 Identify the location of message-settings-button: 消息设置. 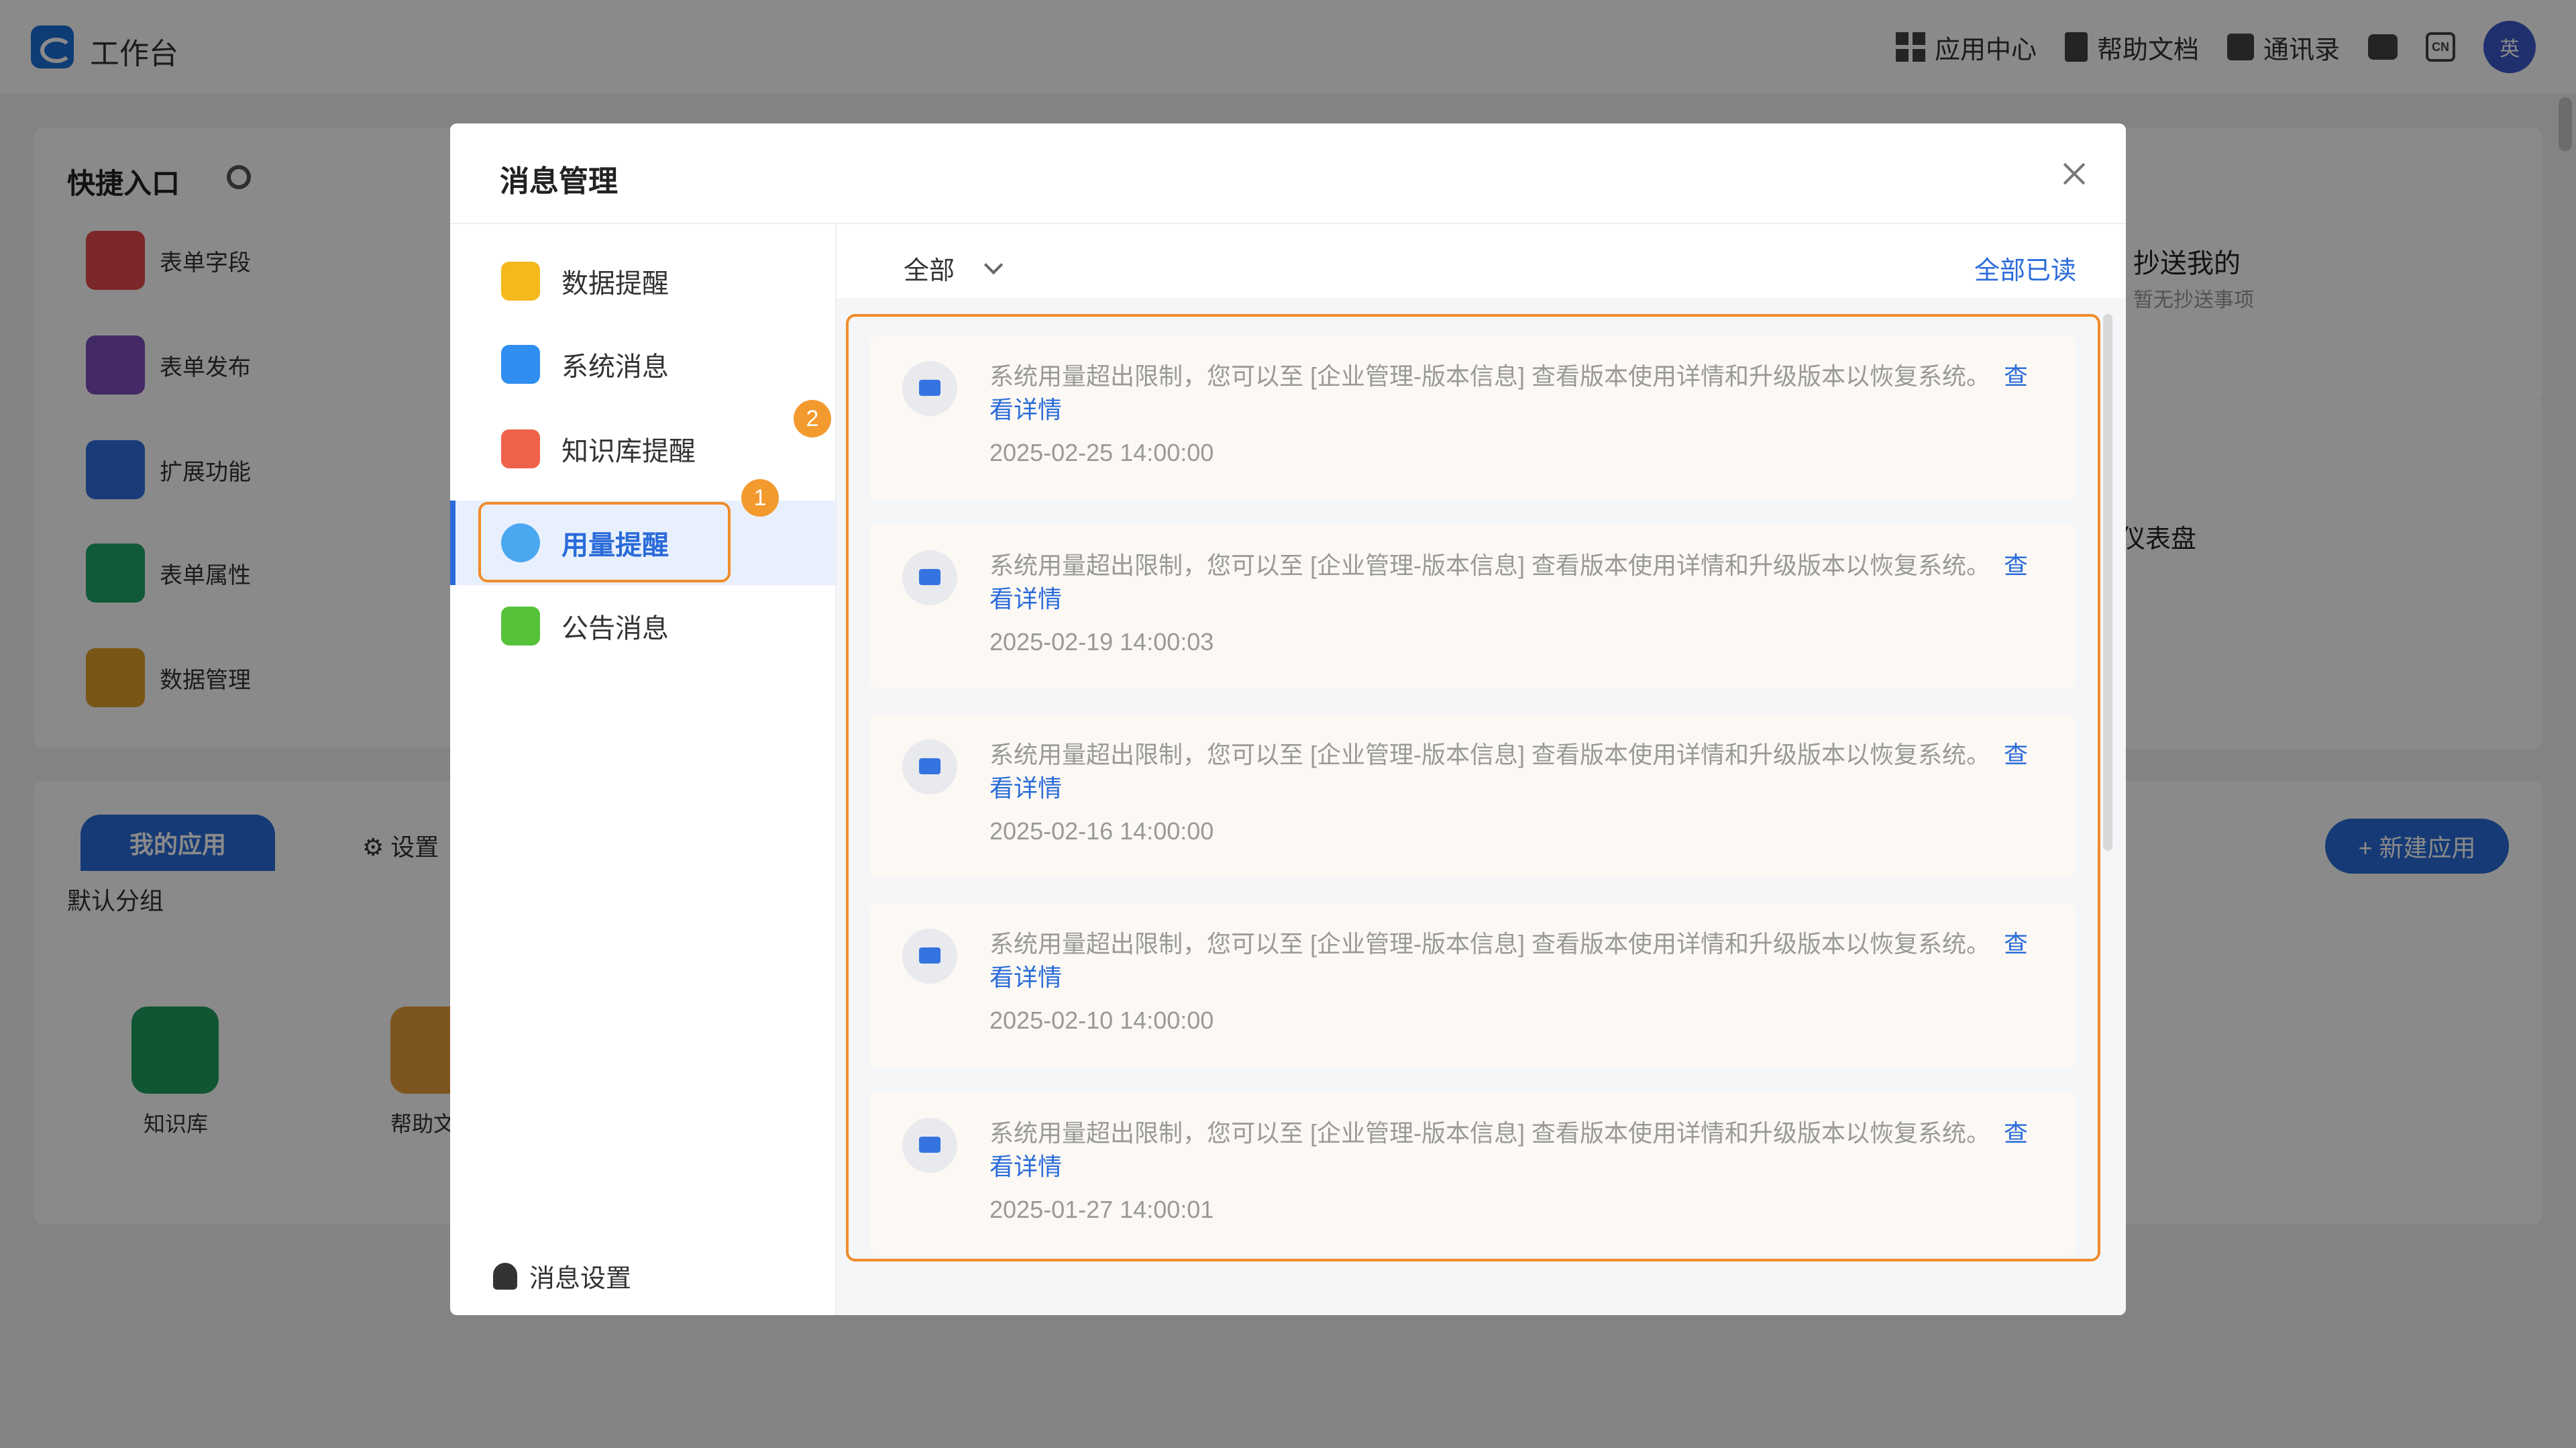
(562, 1275).